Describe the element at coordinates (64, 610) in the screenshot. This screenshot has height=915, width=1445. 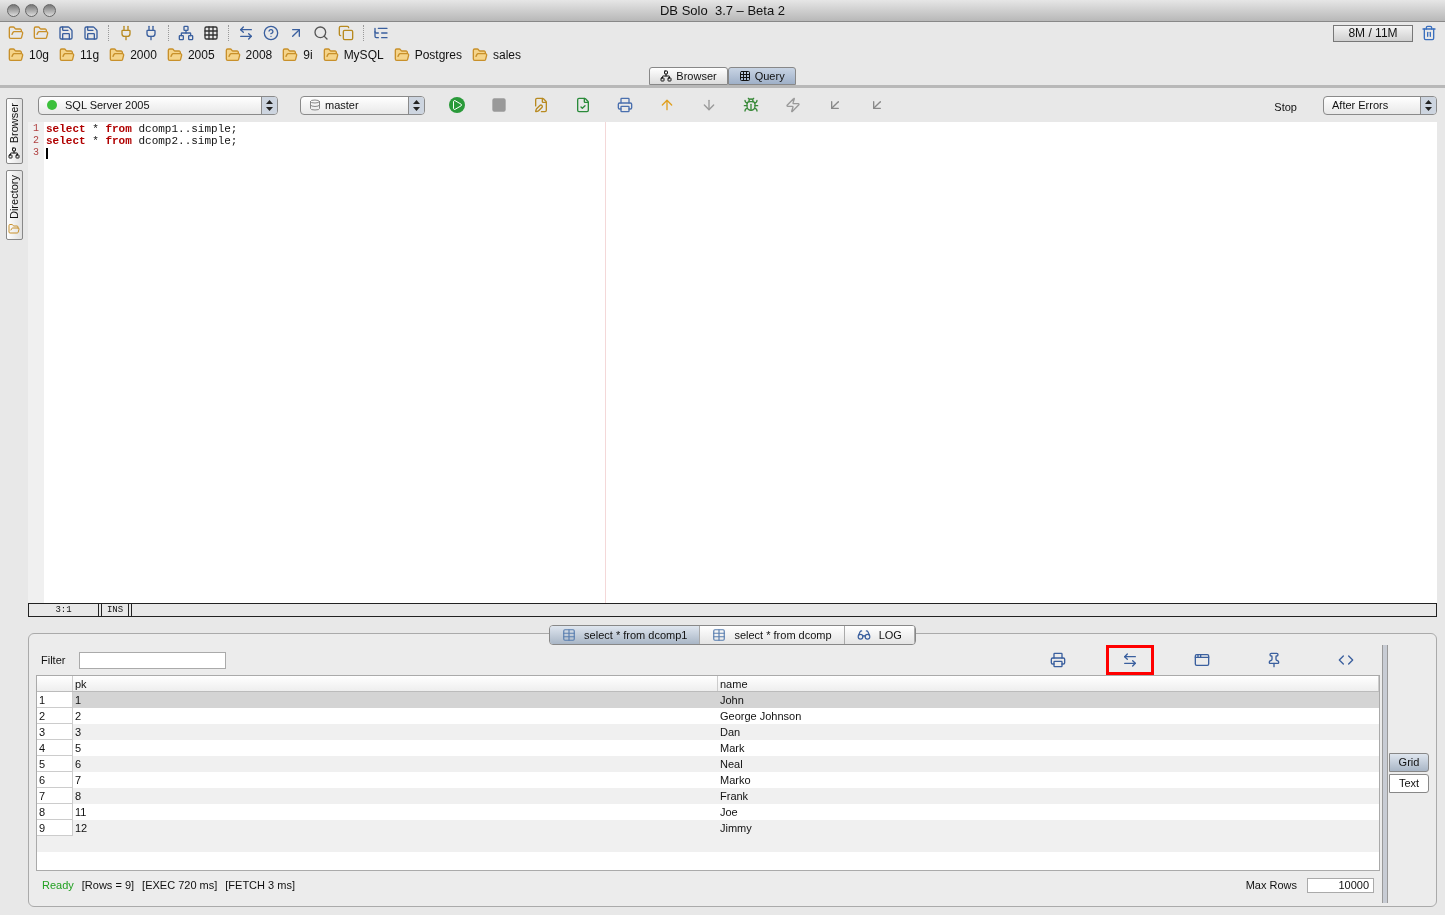
I see `cursor-position: 3:1` at that location.